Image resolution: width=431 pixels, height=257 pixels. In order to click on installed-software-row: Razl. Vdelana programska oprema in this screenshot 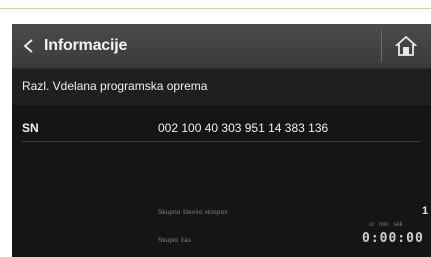, I will do `click(221, 87)`.